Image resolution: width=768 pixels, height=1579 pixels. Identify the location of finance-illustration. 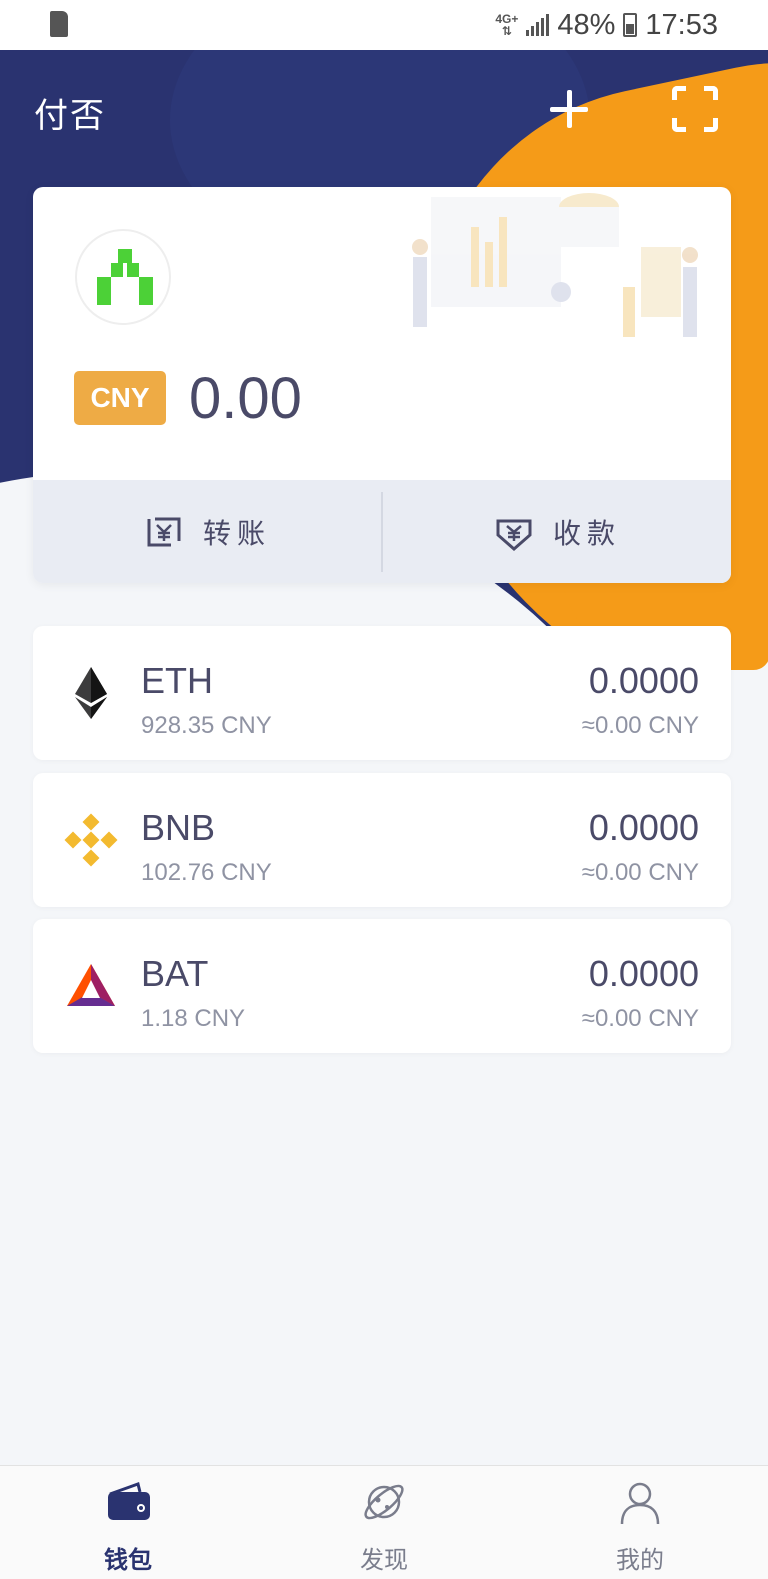
(555, 265).